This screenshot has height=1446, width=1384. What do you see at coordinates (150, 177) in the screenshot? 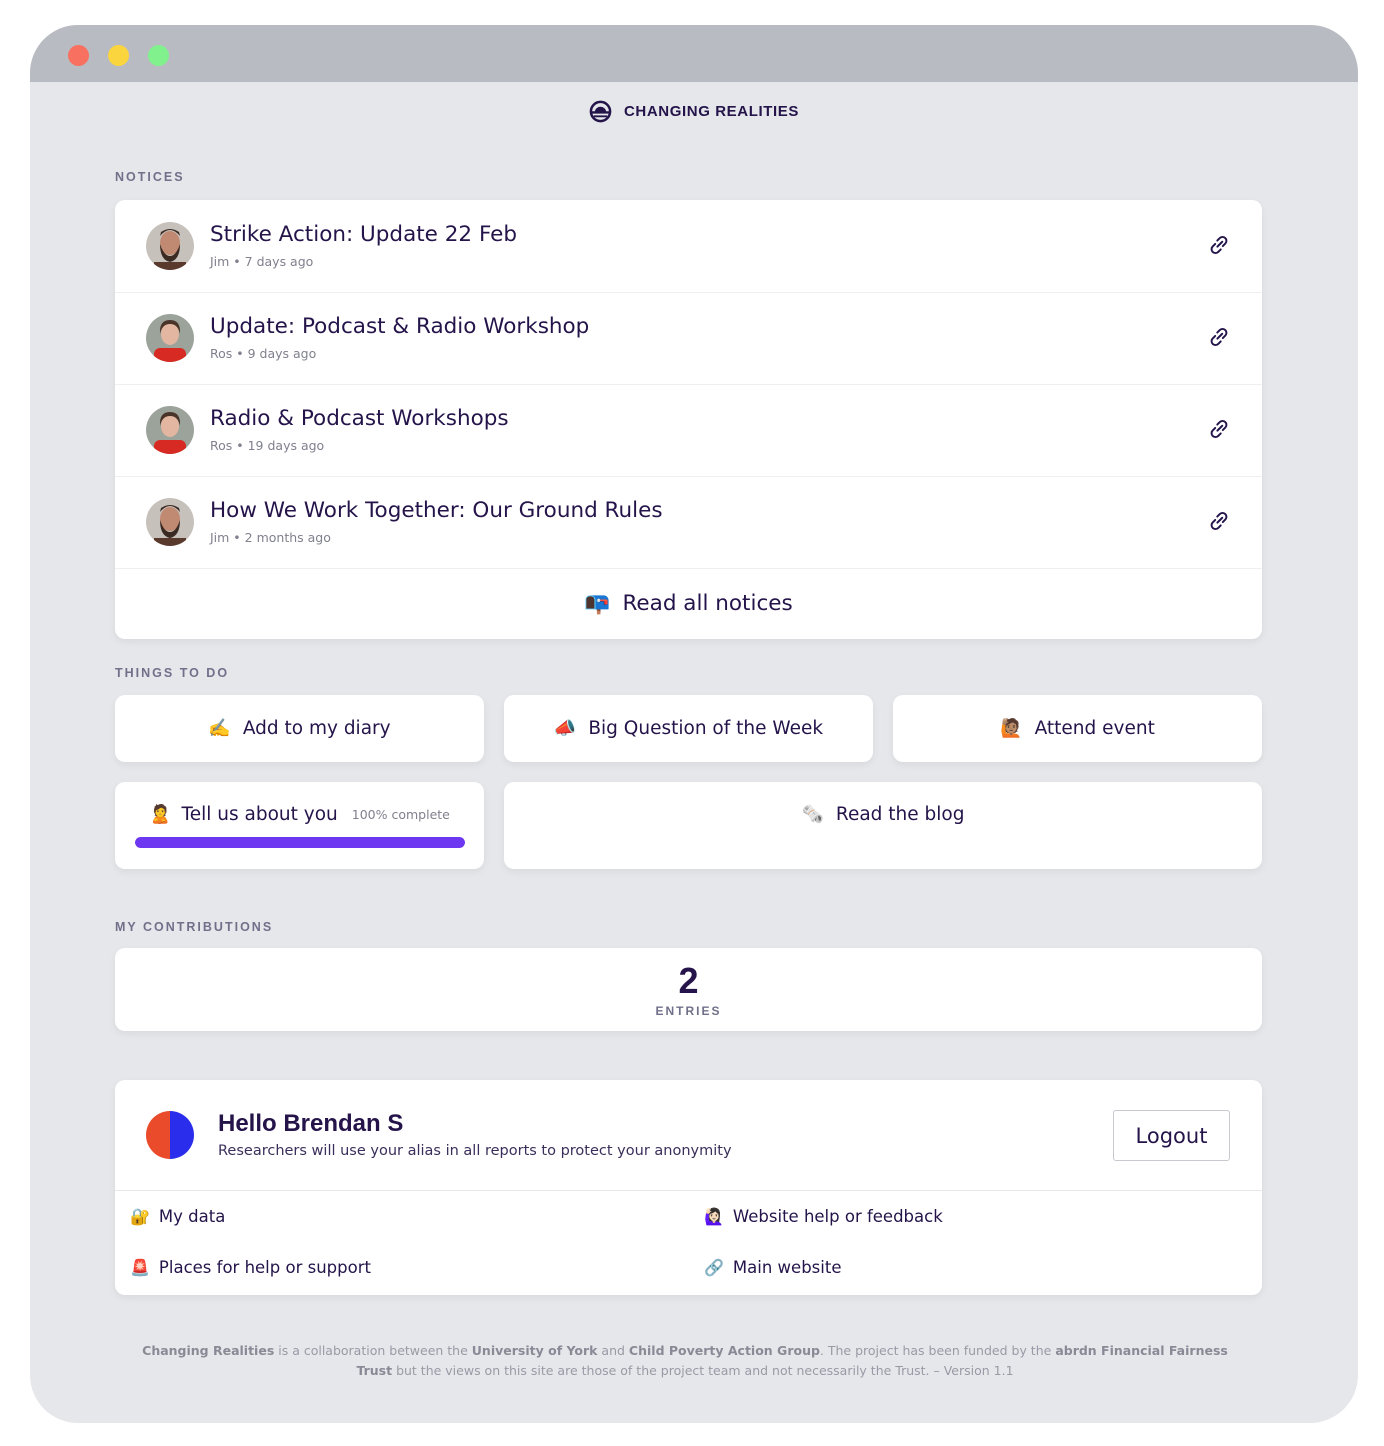
I see `notices-section-label: NOTICES` at bounding box center [150, 177].